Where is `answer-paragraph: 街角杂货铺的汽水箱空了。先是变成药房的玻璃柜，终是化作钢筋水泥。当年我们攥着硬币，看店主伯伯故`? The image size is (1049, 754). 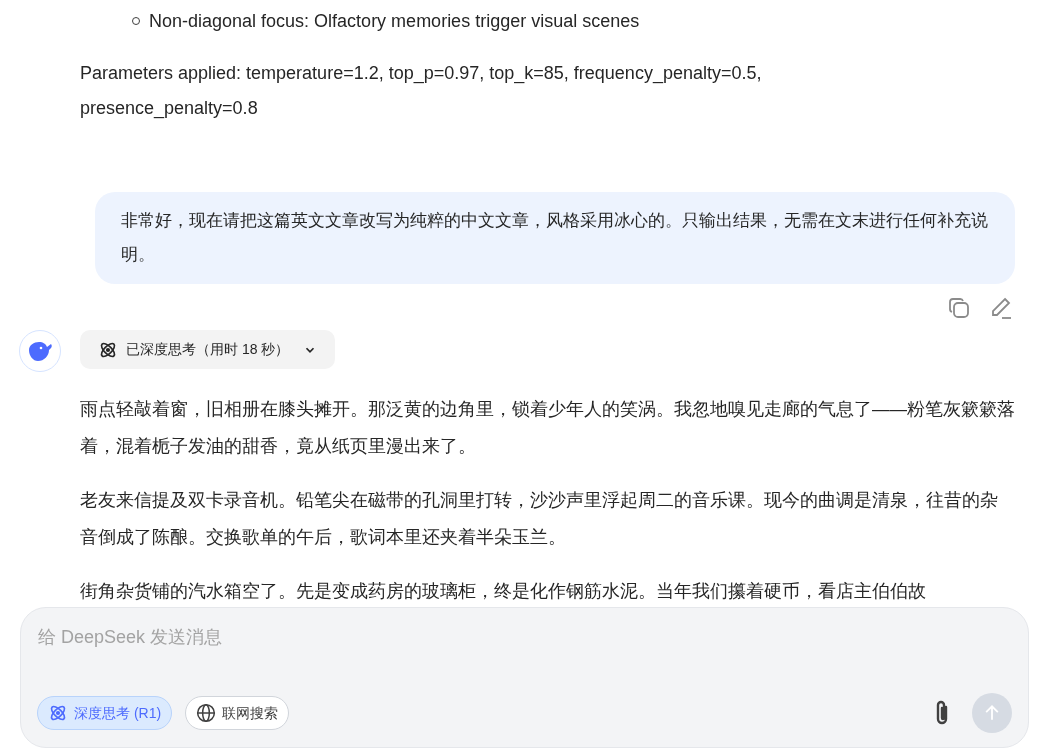 answer-paragraph: 街角杂货铺的汽水箱空了。先是变成药房的玻璃柜，终是化作钢筋水泥。当年我们攥着硬币，看店主伯伯故 is located at coordinates (503, 591).